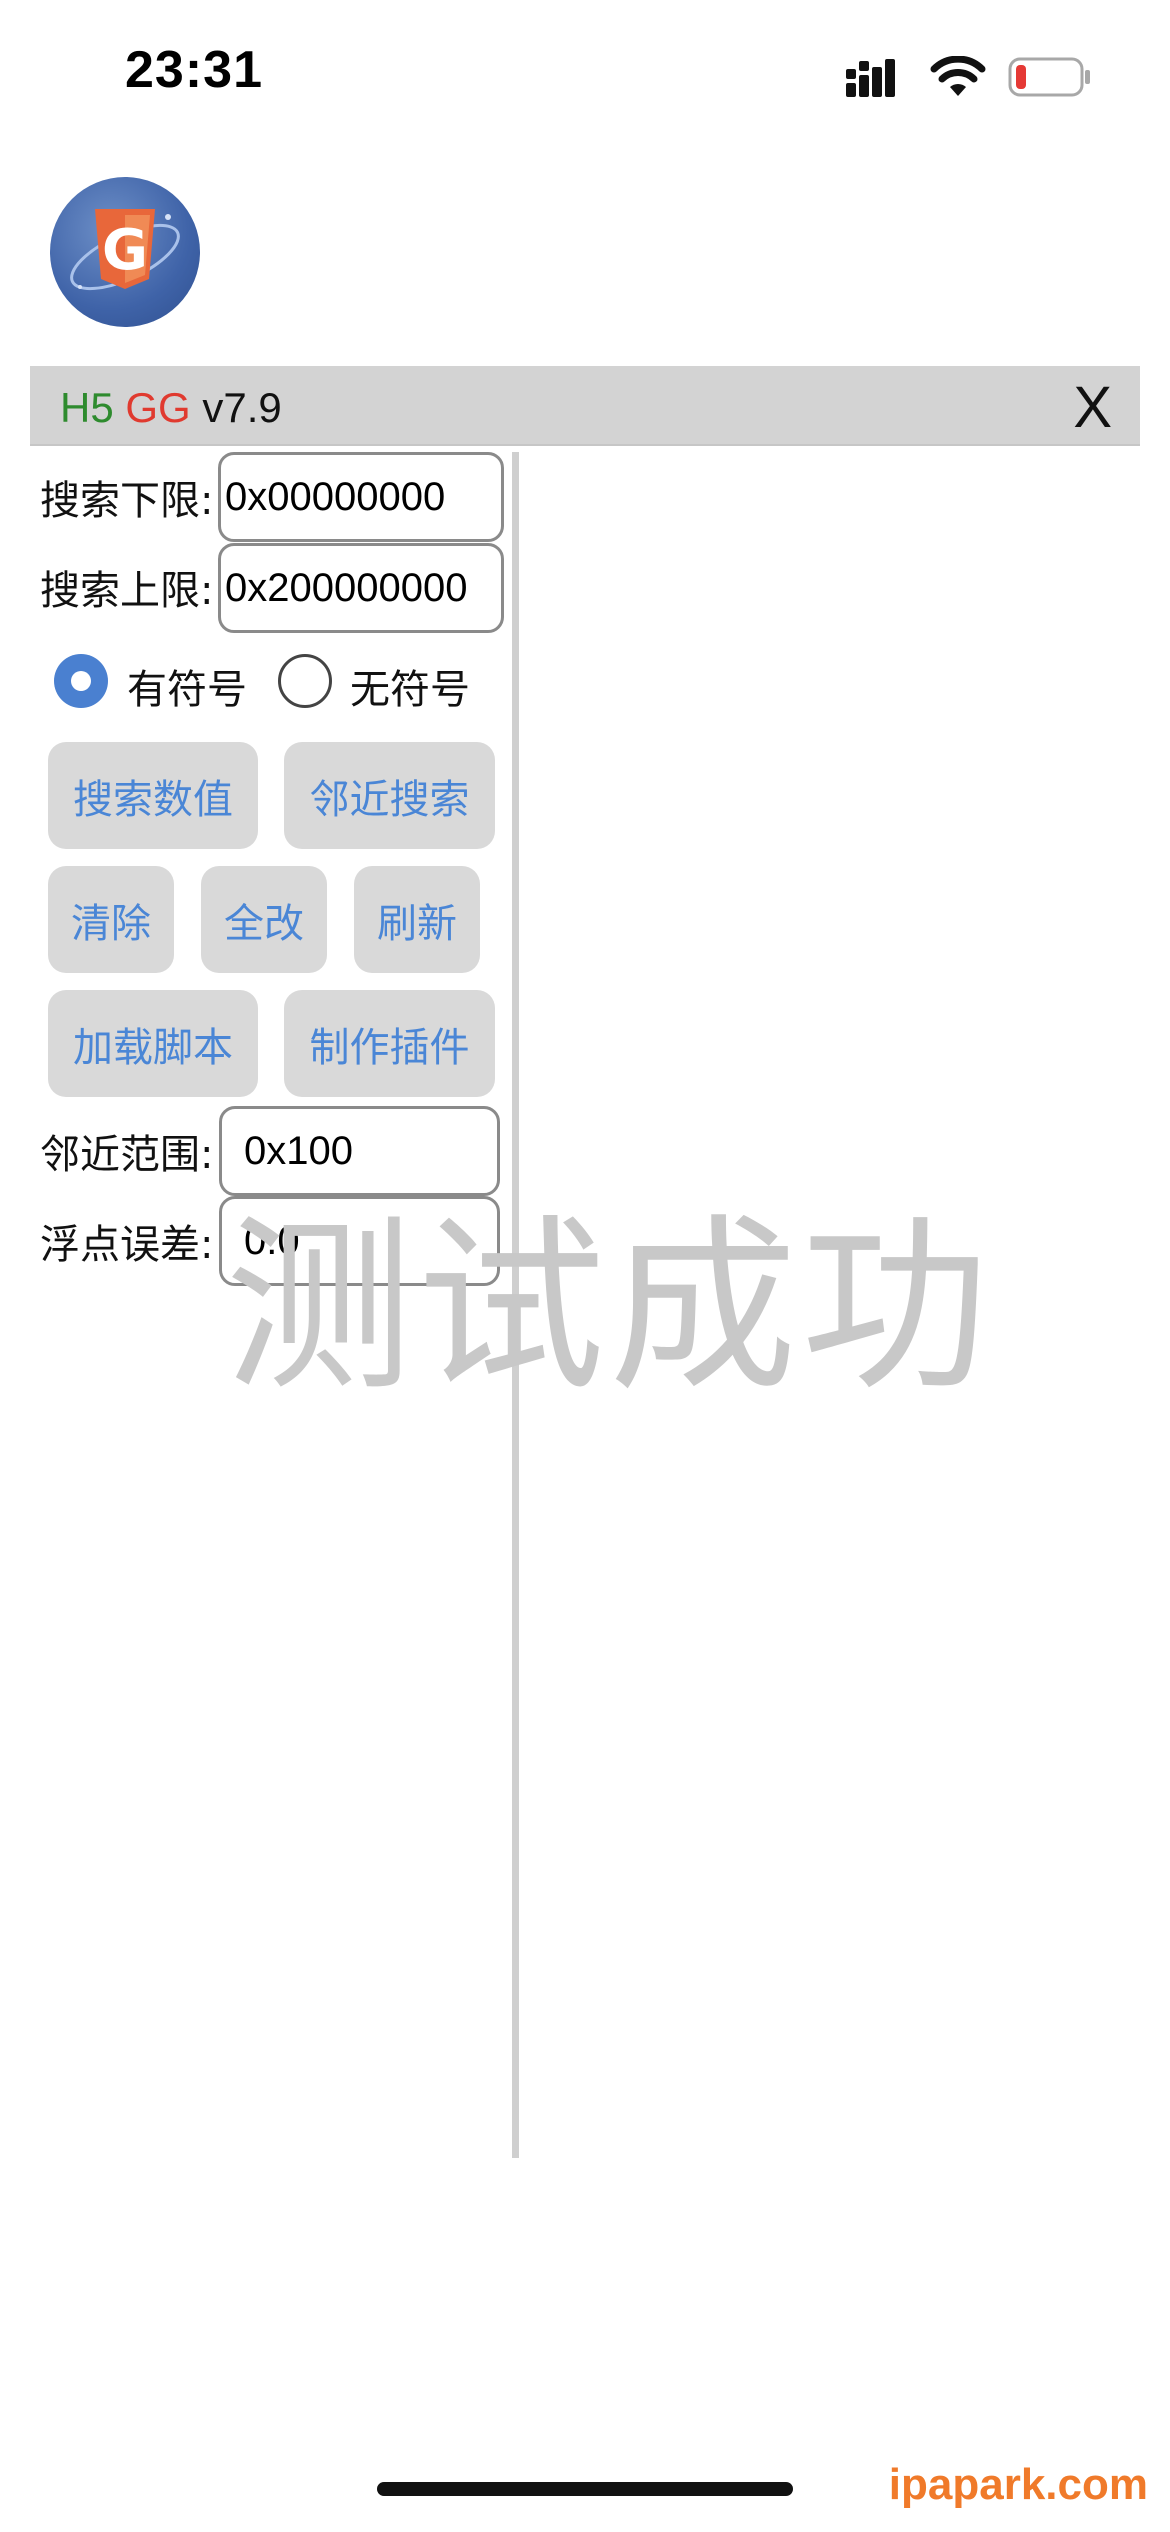 Image resolution: width=1170 pixels, height=2532 pixels. Describe the element at coordinates (153, 1043) in the screenshot. I see `load-script-button: 加载脚本` at that location.